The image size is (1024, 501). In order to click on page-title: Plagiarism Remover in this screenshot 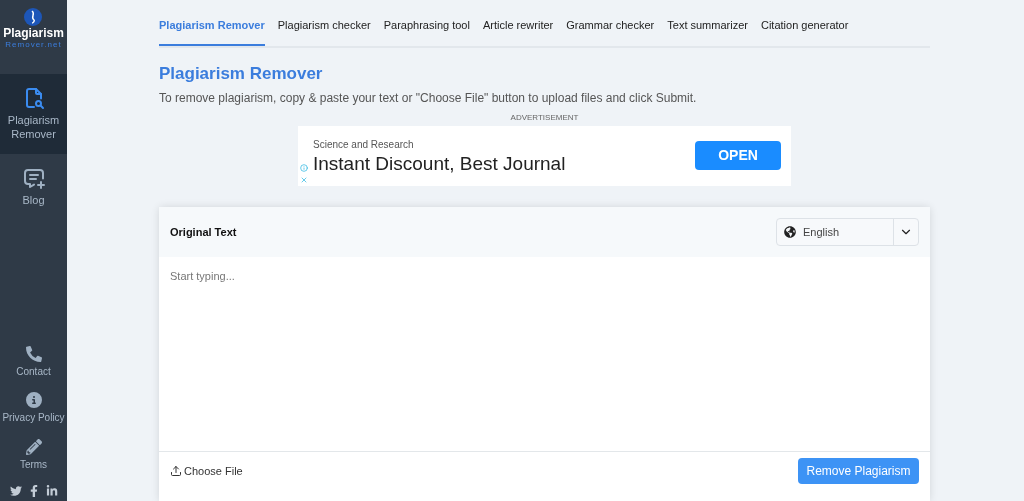, I will do `click(241, 73)`.